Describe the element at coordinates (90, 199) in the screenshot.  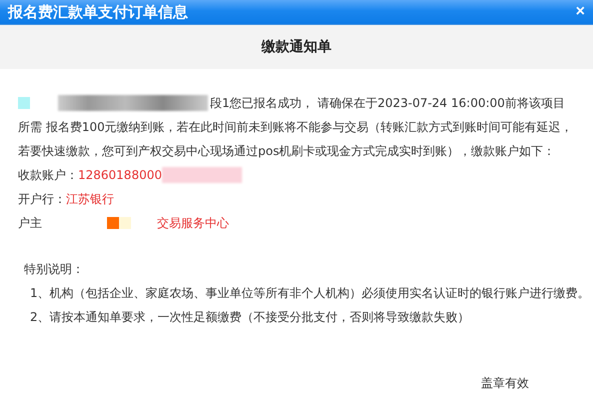
I see `field-value: 江苏银行` at that location.